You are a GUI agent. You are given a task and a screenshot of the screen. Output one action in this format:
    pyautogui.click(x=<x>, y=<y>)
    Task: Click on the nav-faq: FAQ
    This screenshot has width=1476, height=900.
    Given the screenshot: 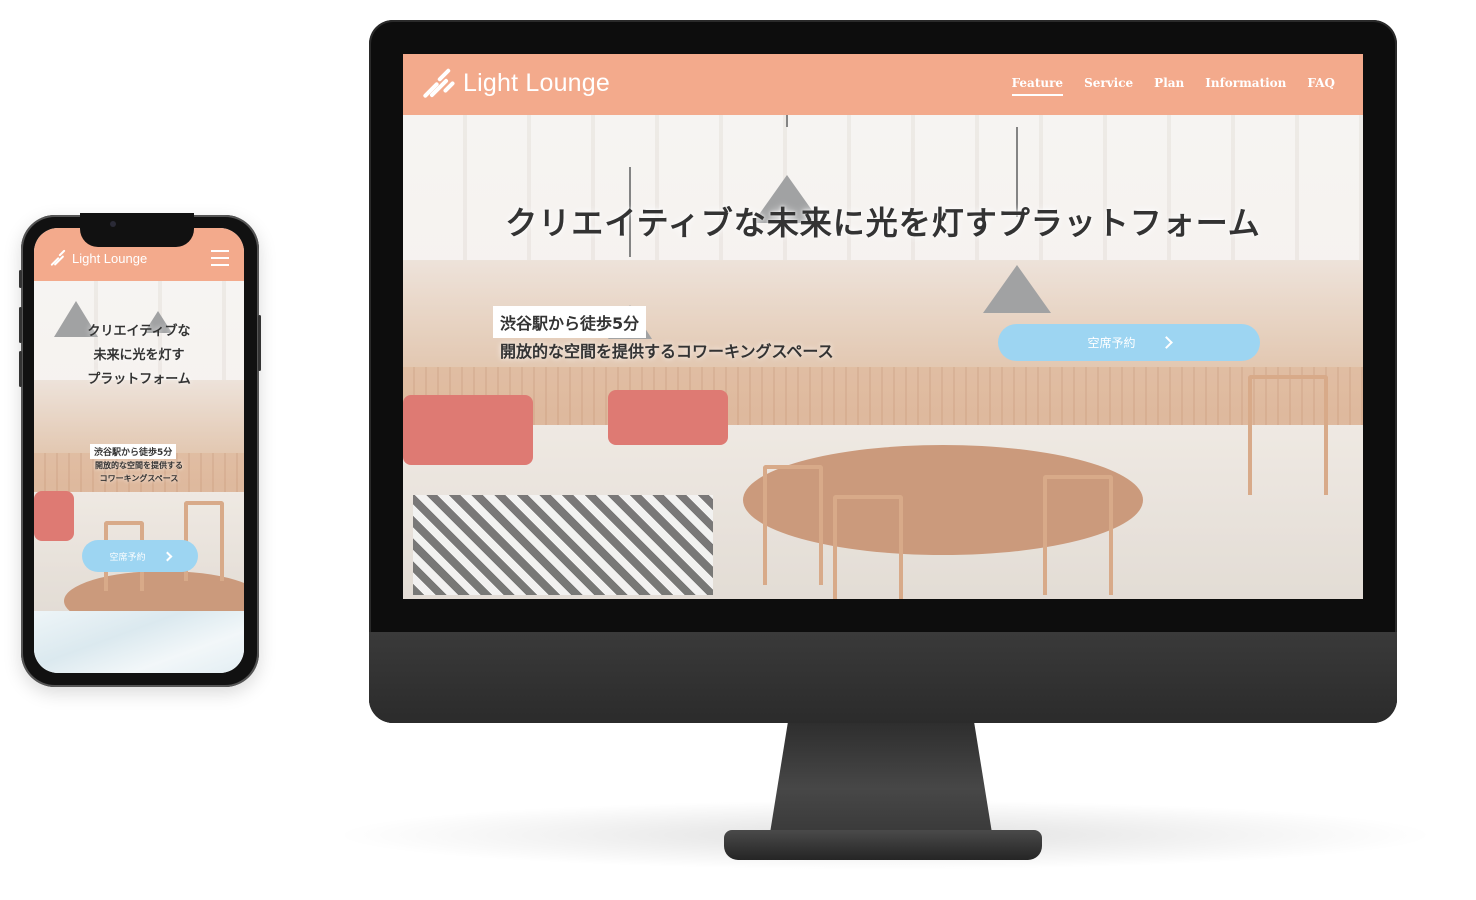 What is the action you would take?
    pyautogui.click(x=1321, y=86)
    